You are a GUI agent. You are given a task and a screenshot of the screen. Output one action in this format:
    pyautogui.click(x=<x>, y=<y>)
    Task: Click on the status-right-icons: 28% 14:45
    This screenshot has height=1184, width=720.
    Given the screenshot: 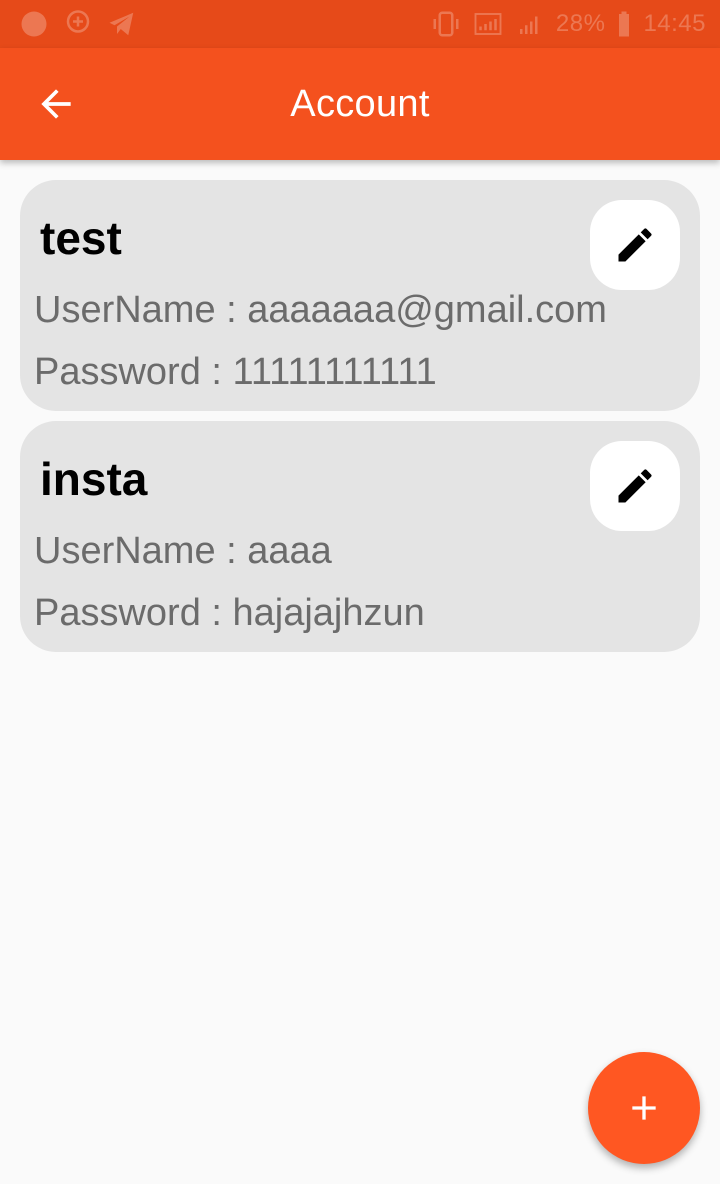 What is the action you would take?
    pyautogui.click(x=575, y=24)
    